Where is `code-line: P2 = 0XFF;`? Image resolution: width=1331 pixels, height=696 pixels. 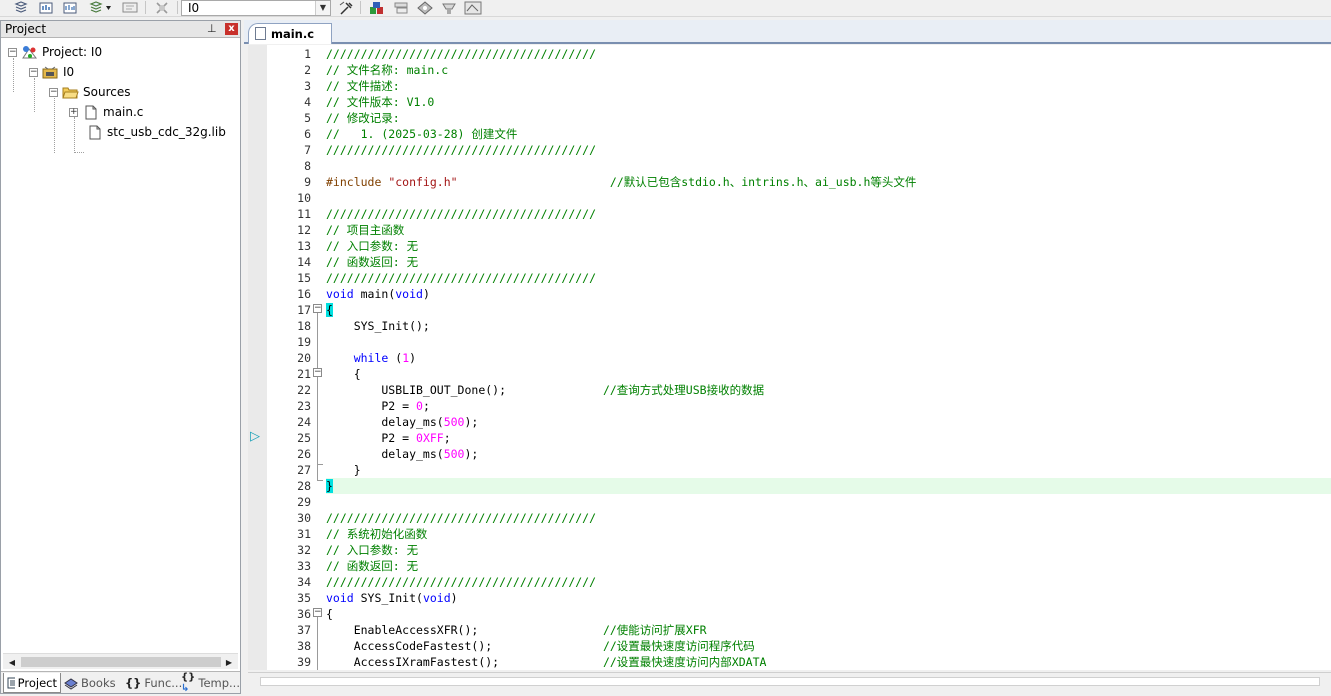 code-line: P2 = 0XFF; is located at coordinates (828, 438).